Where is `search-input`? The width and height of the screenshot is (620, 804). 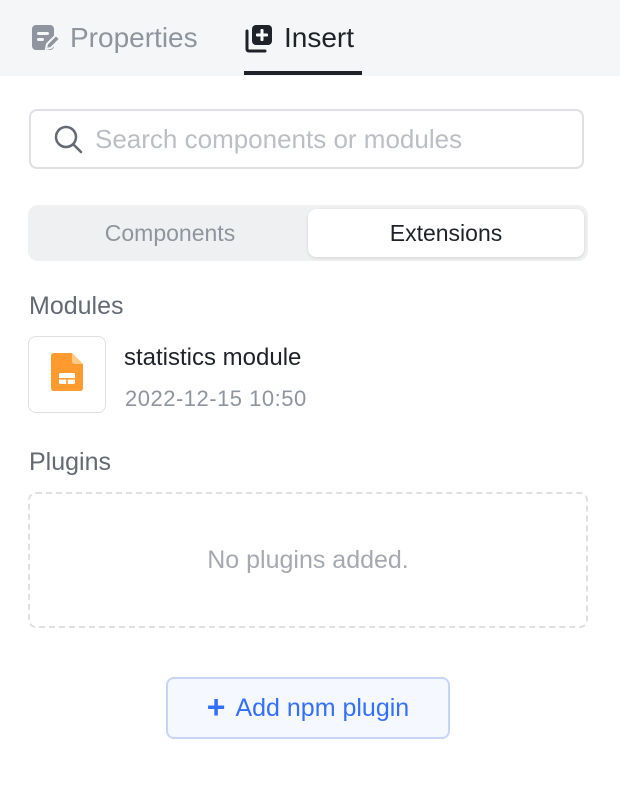 search-input is located at coordinates (330, 139).